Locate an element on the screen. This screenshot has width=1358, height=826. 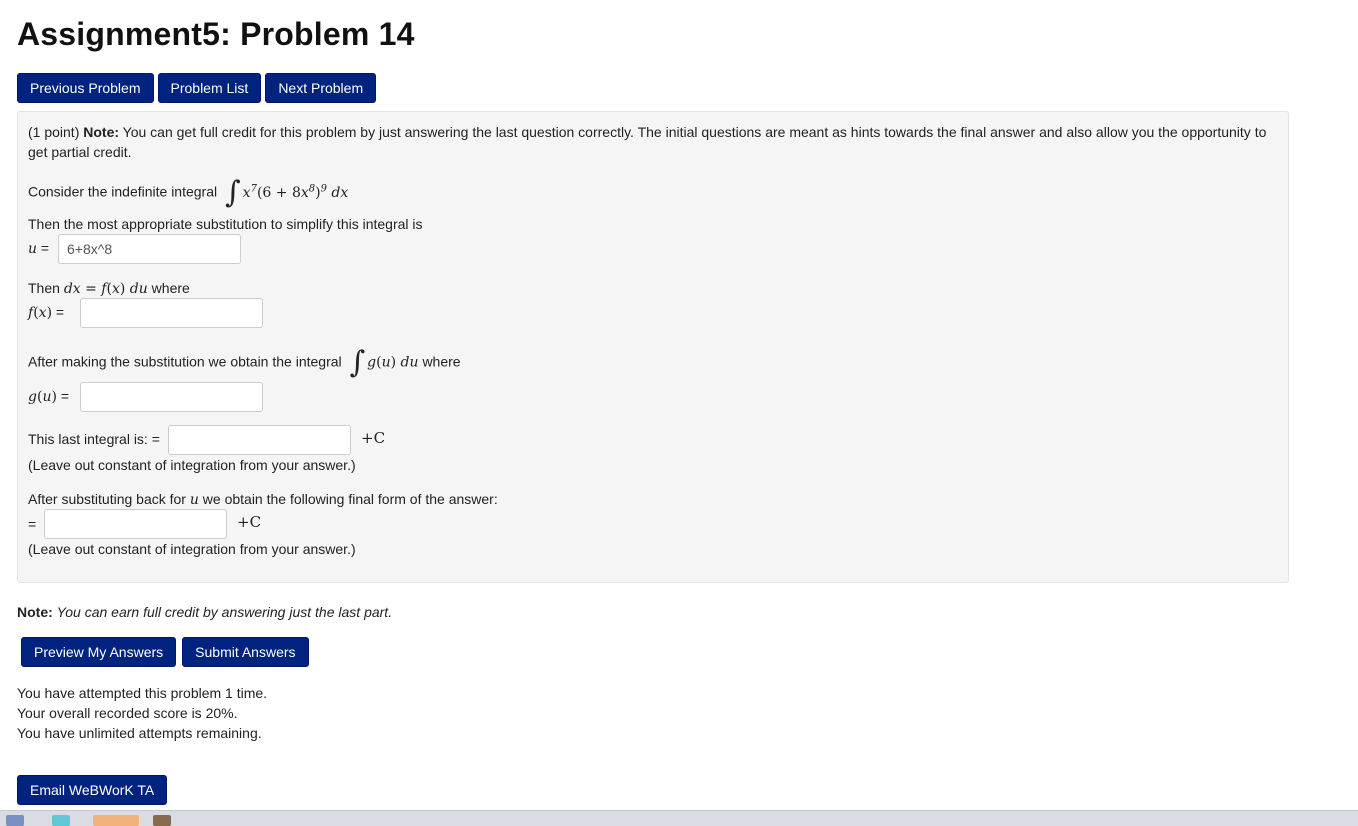
then-text: Then is located at coordinates (44, 288).